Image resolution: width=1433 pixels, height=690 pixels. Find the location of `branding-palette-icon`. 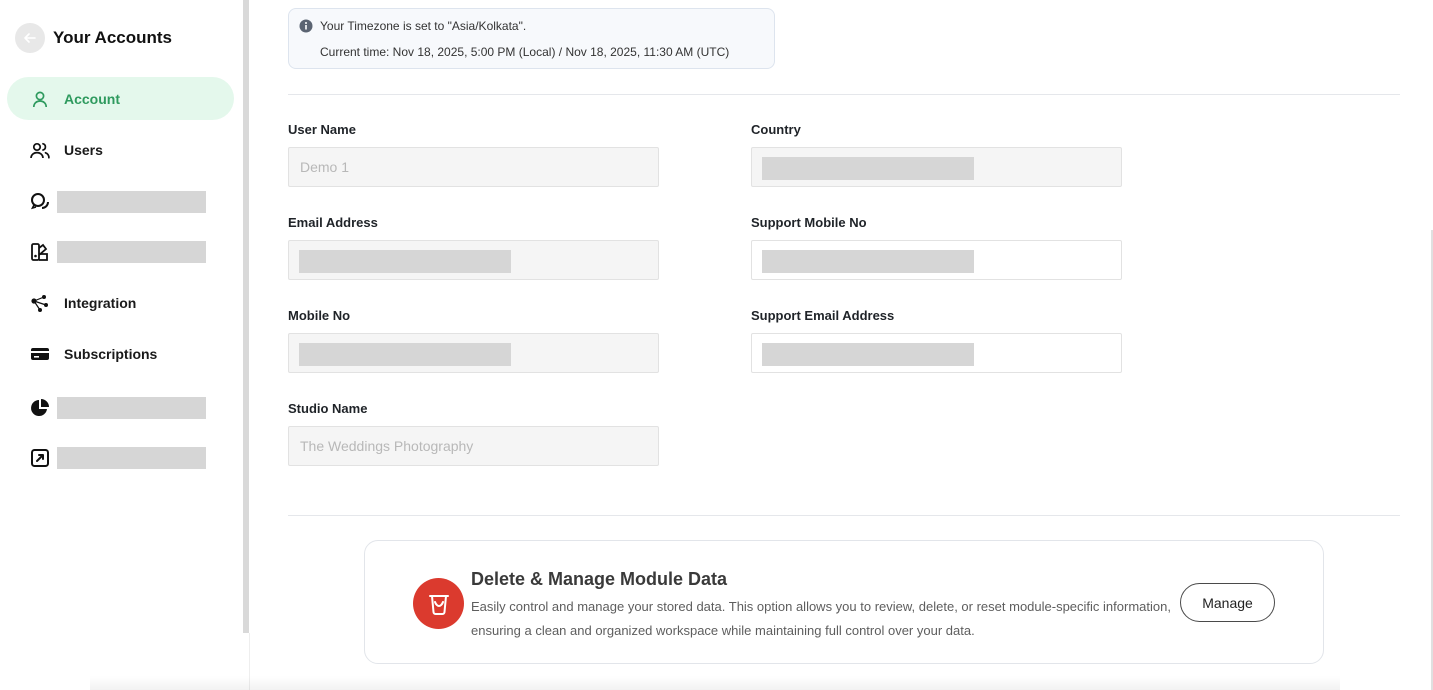

branding-palette-icon is located at coordinates (40, 252).